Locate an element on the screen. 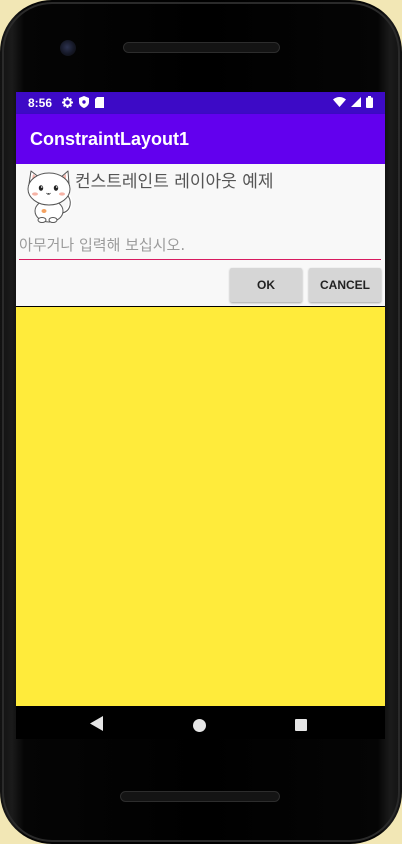 This screenshot has height=844, width=402. status-icons-left is located at coordinates (83, 102).